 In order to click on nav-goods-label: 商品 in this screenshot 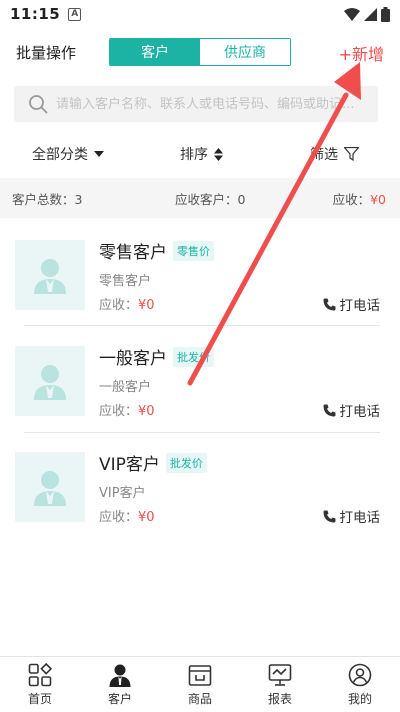, I will do `click(199, 699)`.